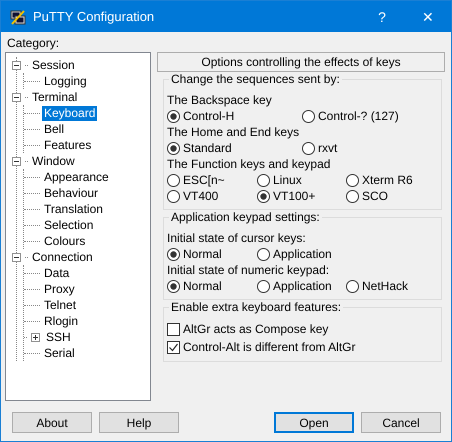 The height and width of the screenshot is (442, 452). What do you see at coordinates (139, 422) in the screenshot?
I see `dialog-button: Help` at bounding box center [139, 422].